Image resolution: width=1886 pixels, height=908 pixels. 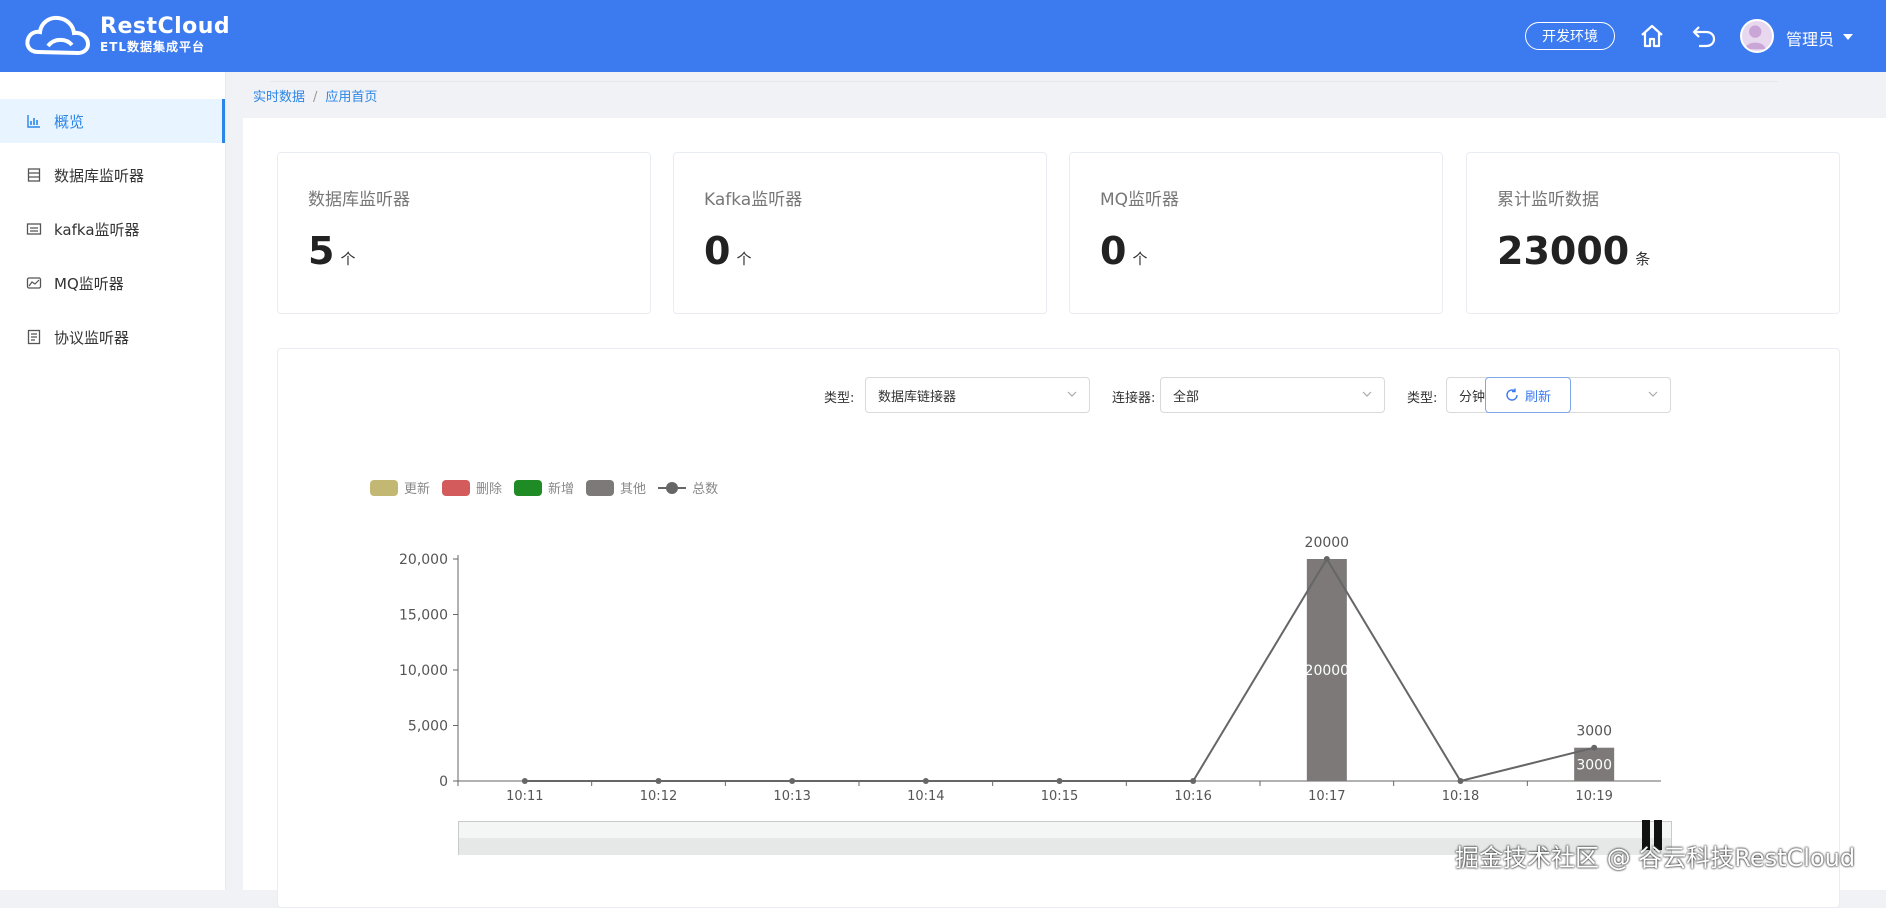 I want to click on x-tick-label: 10:17, so click(x=1326, y=796).